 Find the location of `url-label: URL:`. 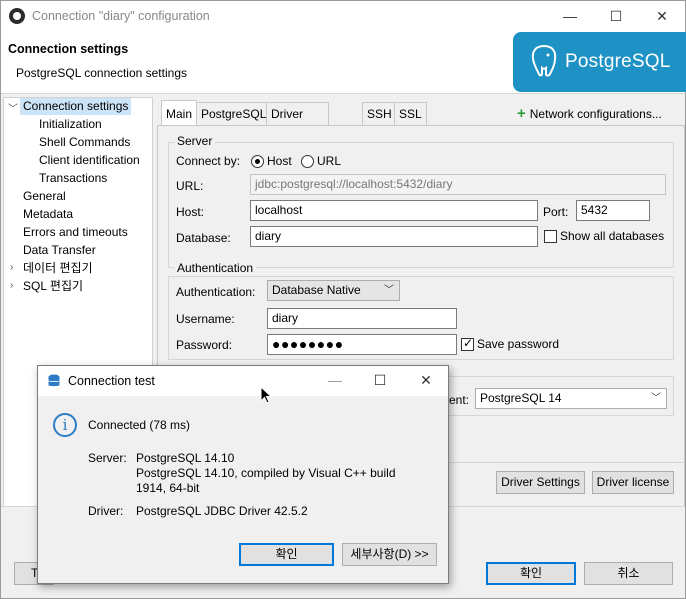

url-label: URL: is located at coordinates (190, 186).